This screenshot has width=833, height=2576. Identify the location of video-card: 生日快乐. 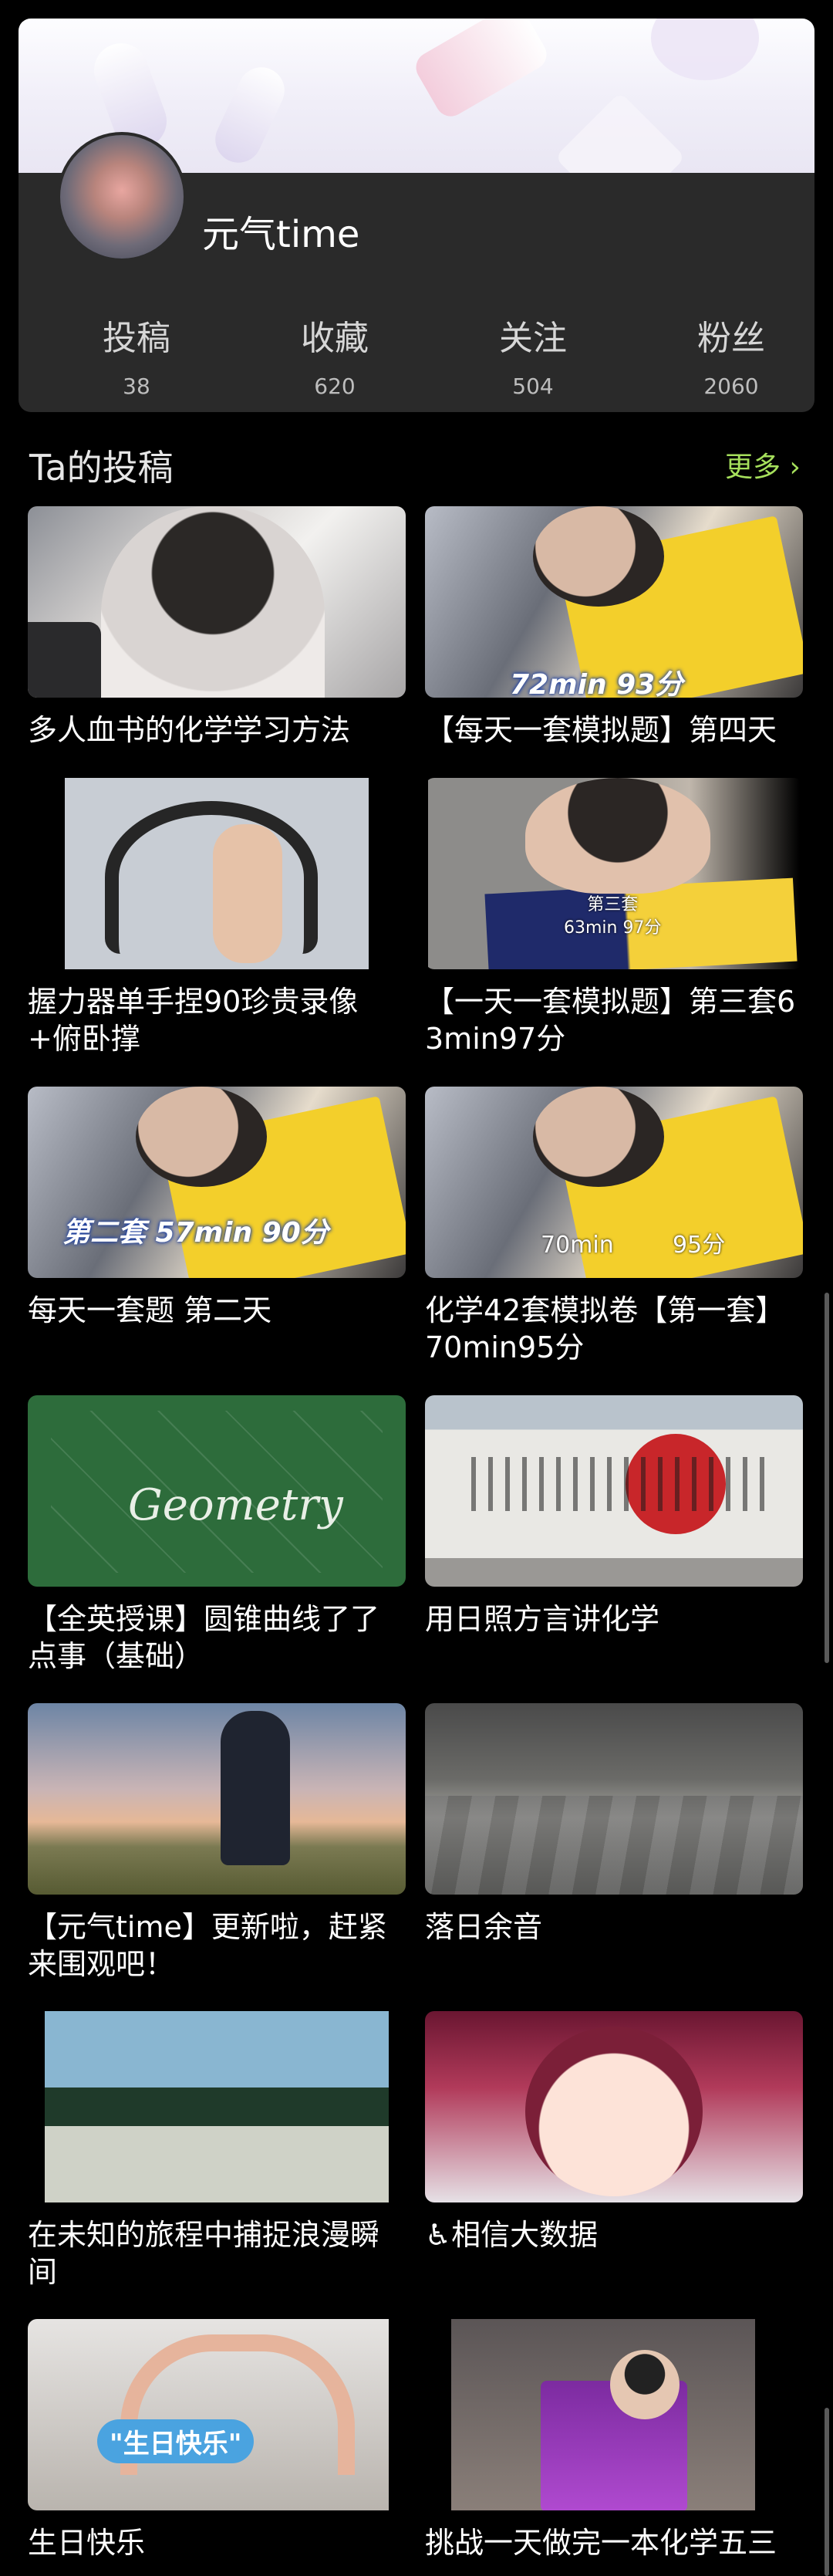
(217, 2440).